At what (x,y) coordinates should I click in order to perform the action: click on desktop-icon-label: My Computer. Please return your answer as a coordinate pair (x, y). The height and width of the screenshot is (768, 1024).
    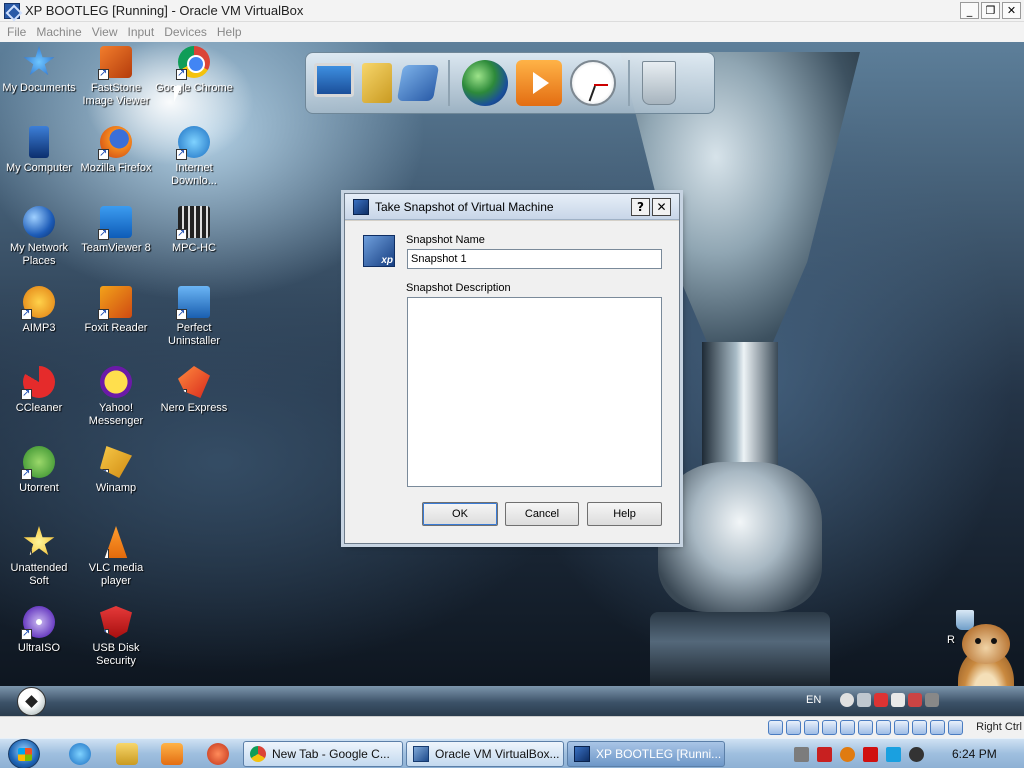
    Looking at the image, I should click on (39, 168).